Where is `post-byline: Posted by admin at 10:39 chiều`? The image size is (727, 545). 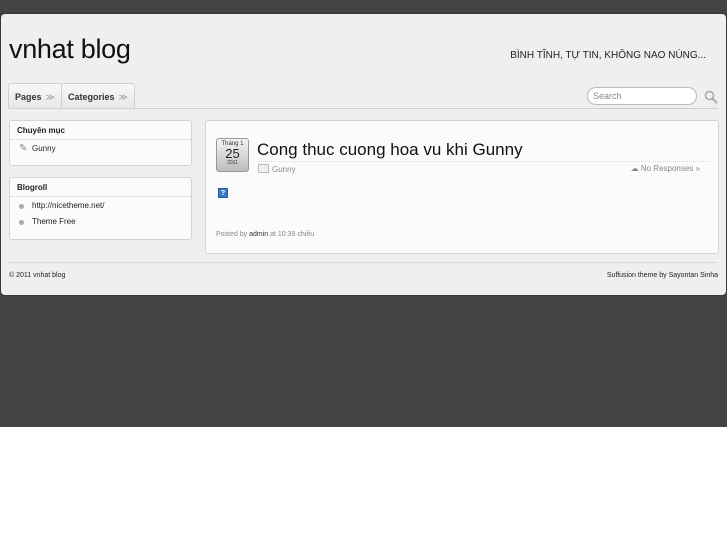 post-byline: Posted by admin at 10:39 chiều is located at coordinates (265, 234).